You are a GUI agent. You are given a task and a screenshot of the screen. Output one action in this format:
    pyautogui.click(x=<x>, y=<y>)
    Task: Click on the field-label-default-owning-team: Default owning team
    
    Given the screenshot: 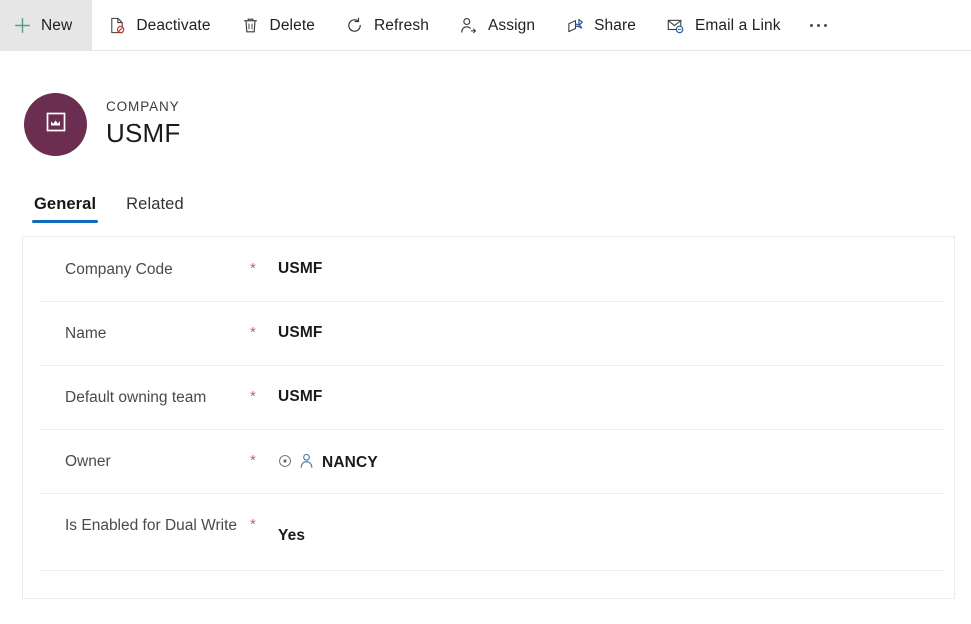 What is the action you would take?
    pyautogui.click(x=136, y=397)
    